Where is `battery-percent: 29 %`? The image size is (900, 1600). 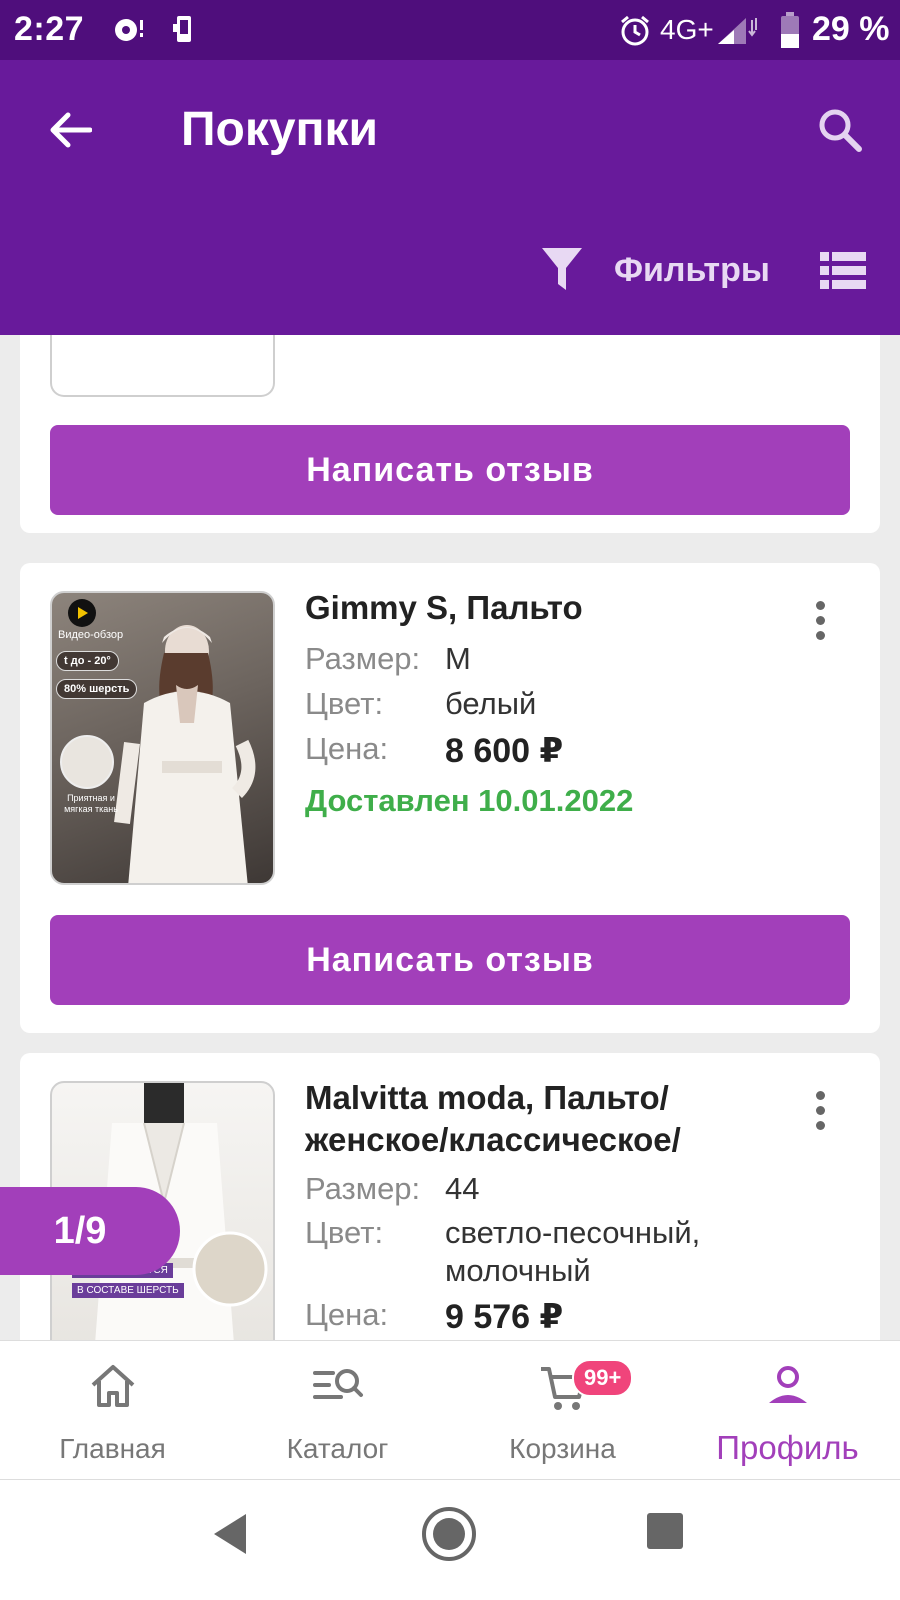 battery-percent: 29 % is located at coordinates (851, 29).